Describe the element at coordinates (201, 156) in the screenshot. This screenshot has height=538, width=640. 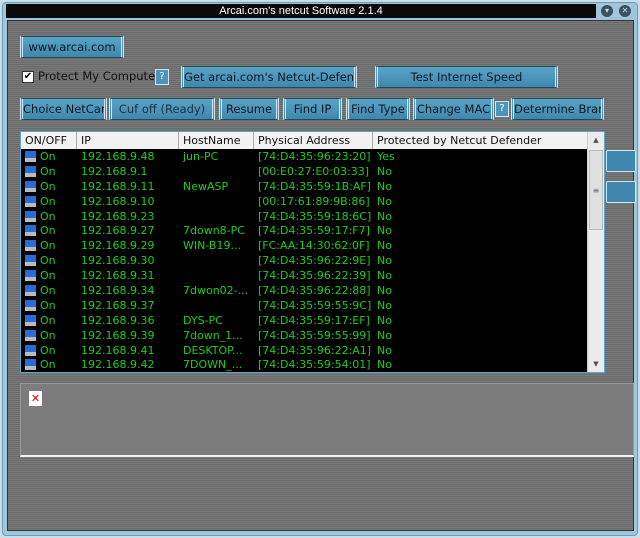
I see `cell-text: jun-PC` at that location.